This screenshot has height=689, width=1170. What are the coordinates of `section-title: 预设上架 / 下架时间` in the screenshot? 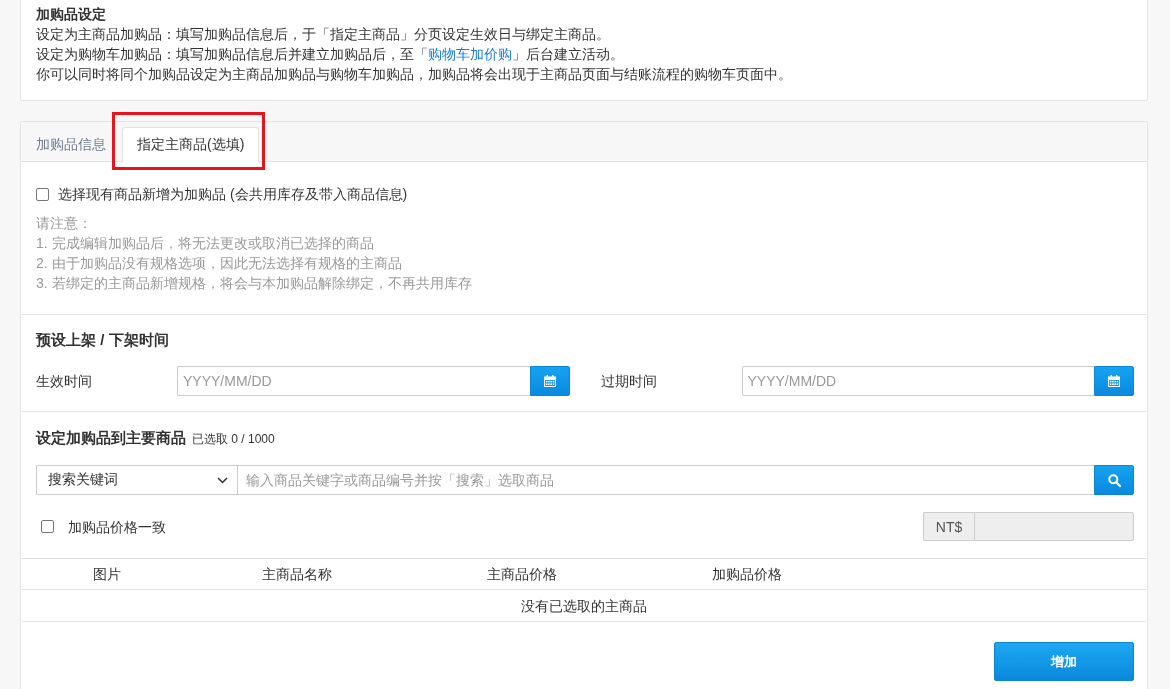 It's located at (102, 339).